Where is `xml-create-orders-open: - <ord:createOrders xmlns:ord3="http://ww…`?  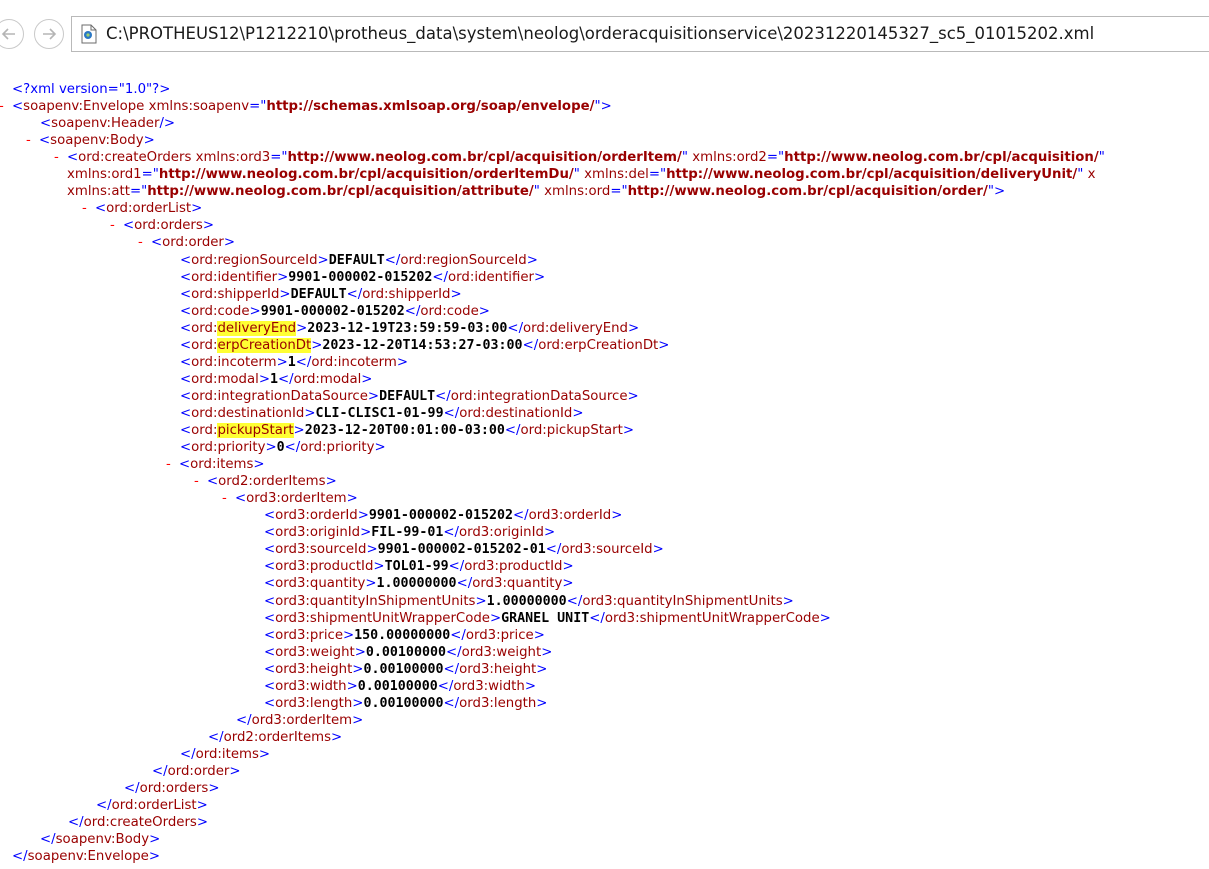 xml-create-orders-open: - <ord:createOrders xmlns:ord3="http://ww… is located at coordinates (579, 157).